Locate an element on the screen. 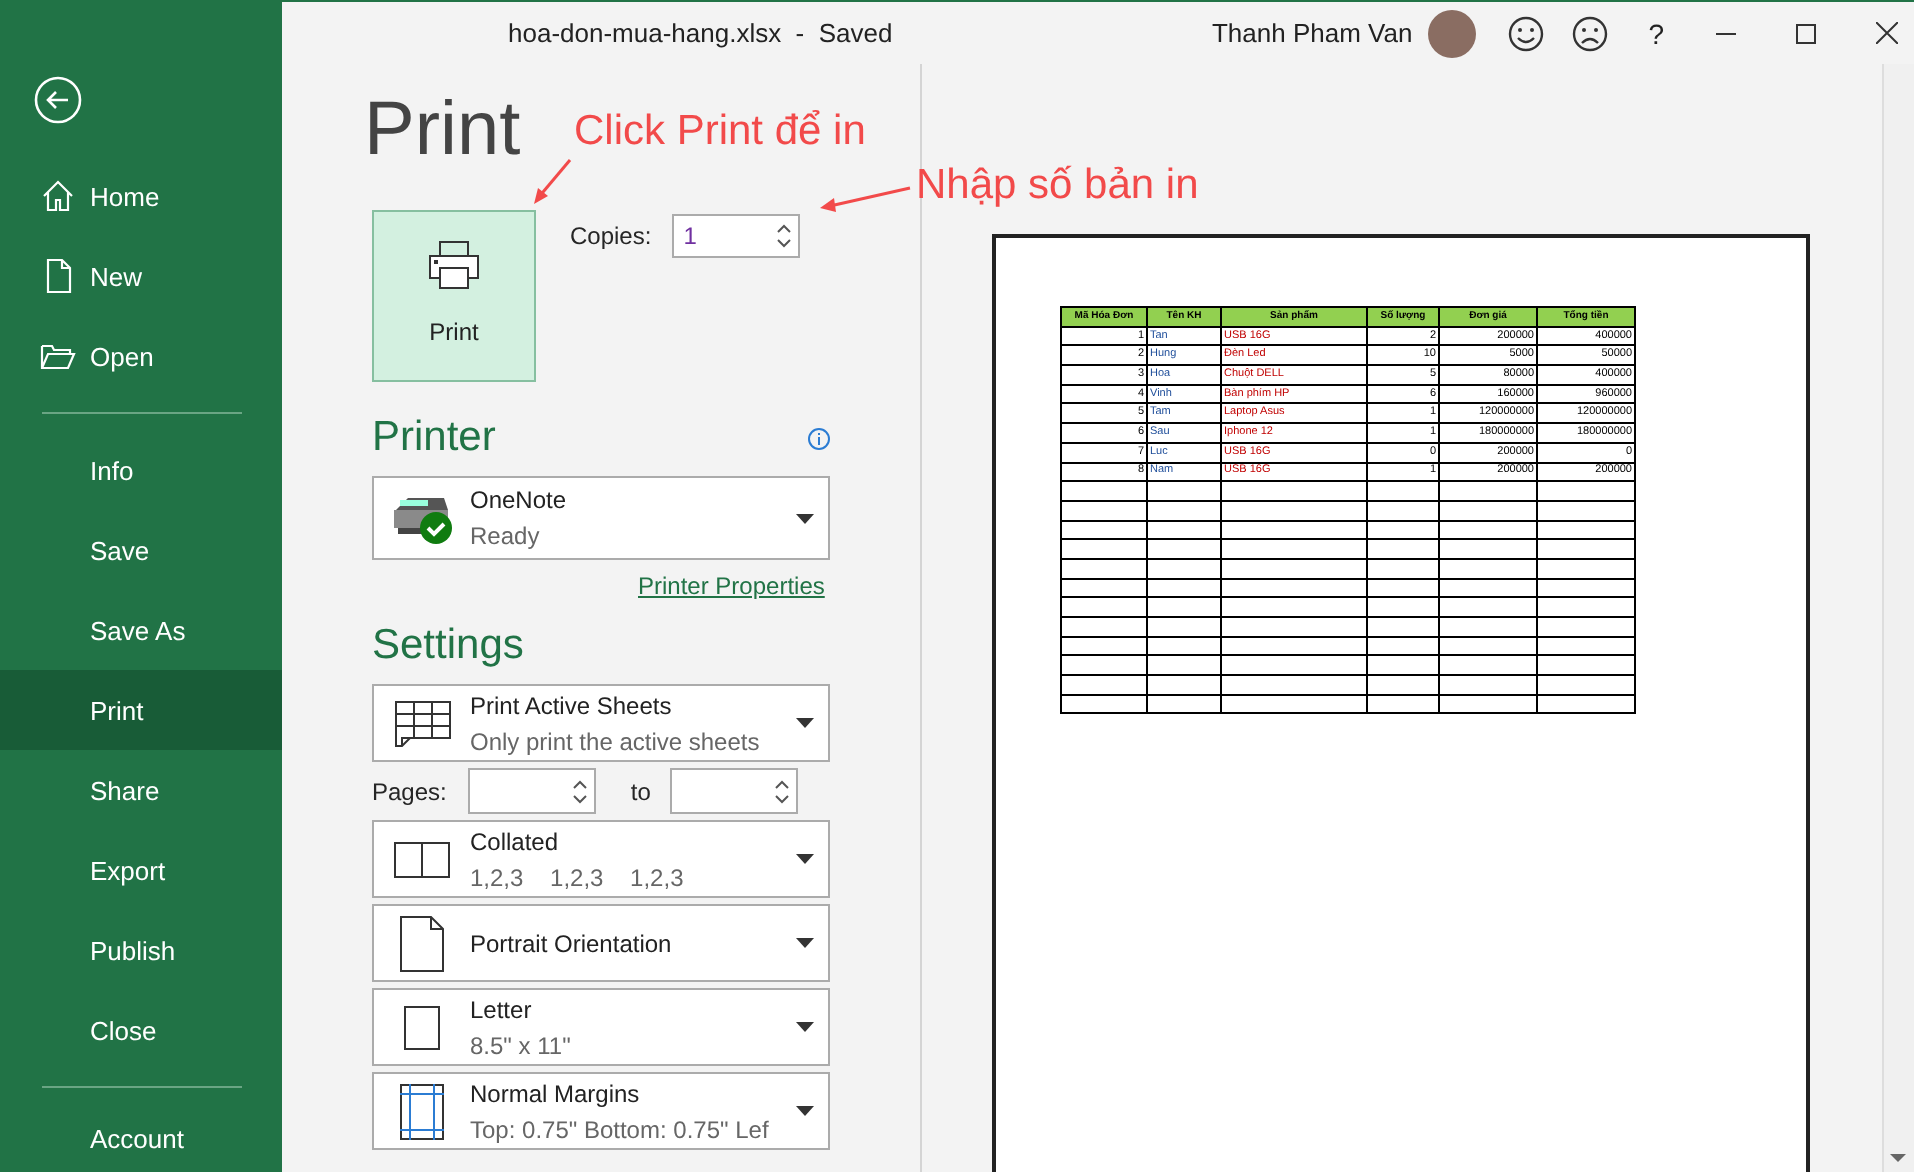  info-icon is located at coordinates (819, 438).